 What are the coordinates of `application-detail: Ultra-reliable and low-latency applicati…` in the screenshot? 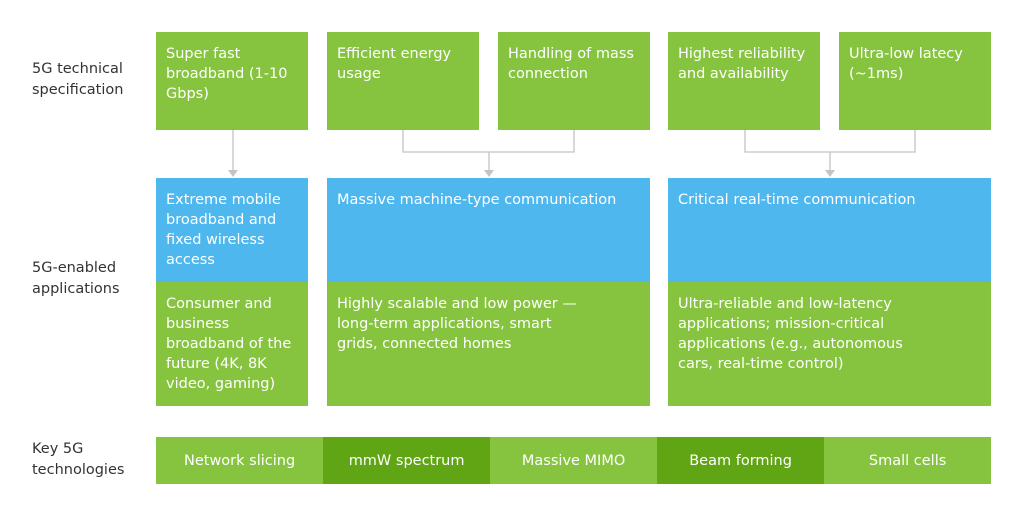 It's located at (829, 344).